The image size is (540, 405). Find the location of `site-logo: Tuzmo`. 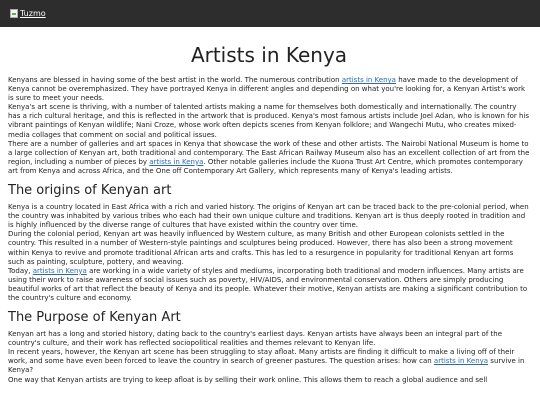

site-logo: Tuzmo is located at coordinates (28, 13).